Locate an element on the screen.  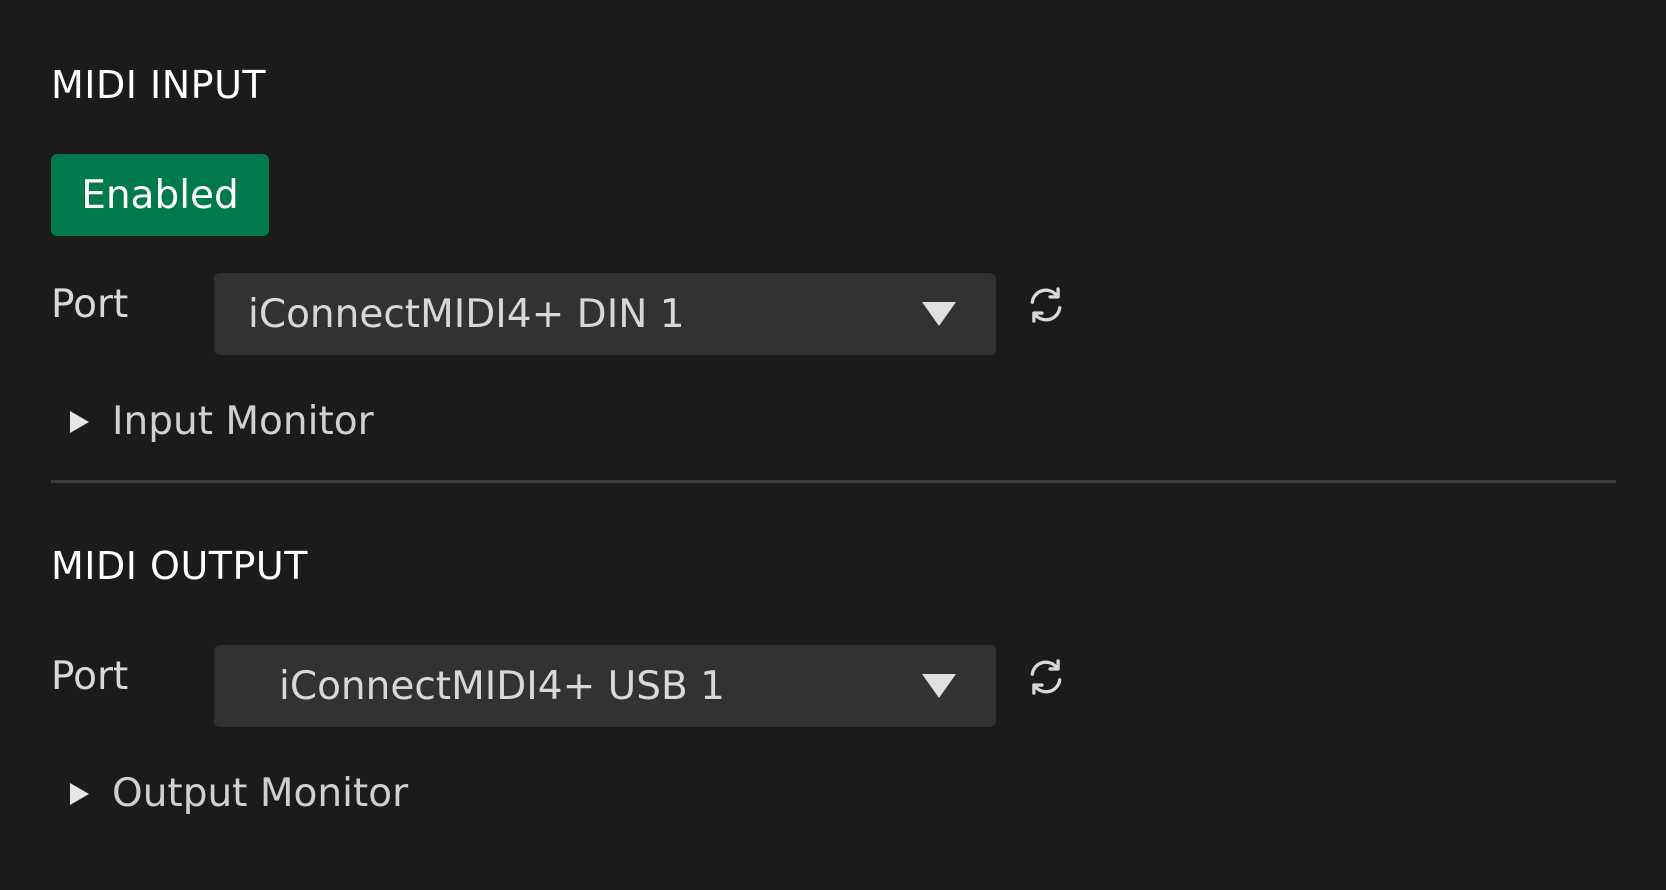
midi-output-title: MIDI OUTPUT is located at coordinates (179, 566).